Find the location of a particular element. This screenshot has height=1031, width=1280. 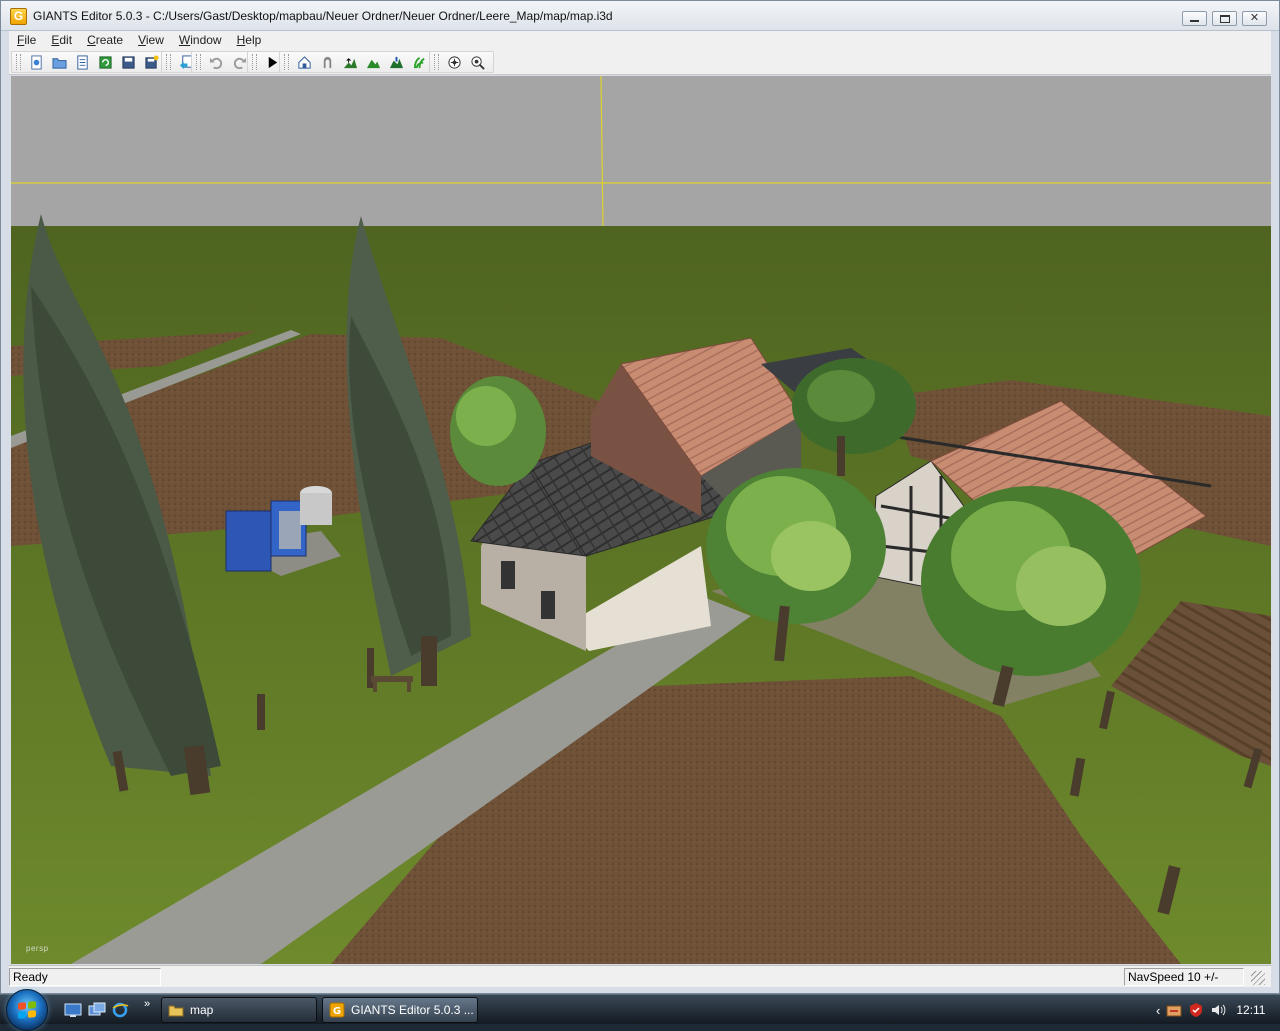

new-icon is located at coordinates (36, 62).